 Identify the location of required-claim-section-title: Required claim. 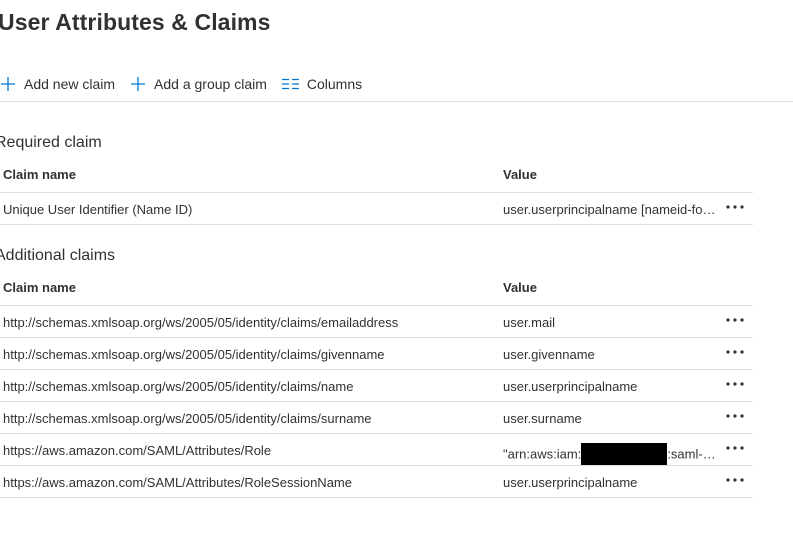
(51, 142).